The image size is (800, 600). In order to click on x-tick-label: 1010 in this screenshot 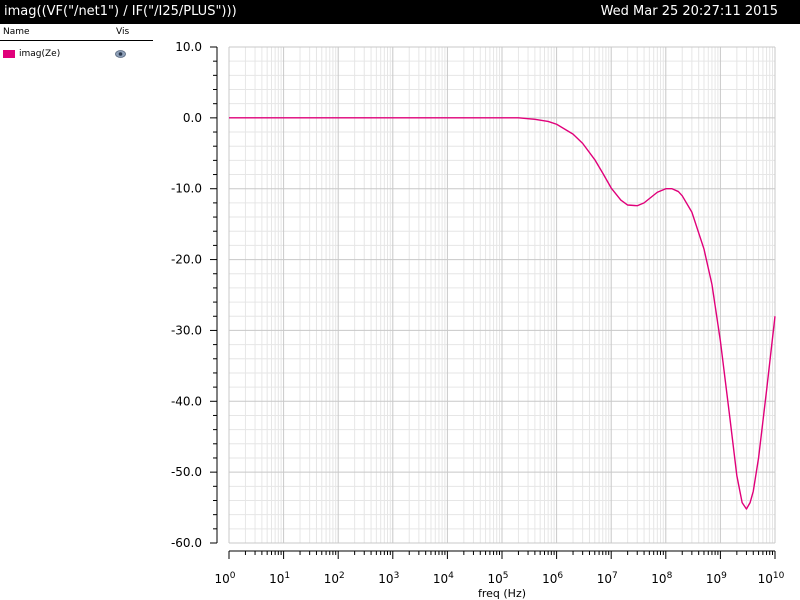, I will do `click(771, 578)`.